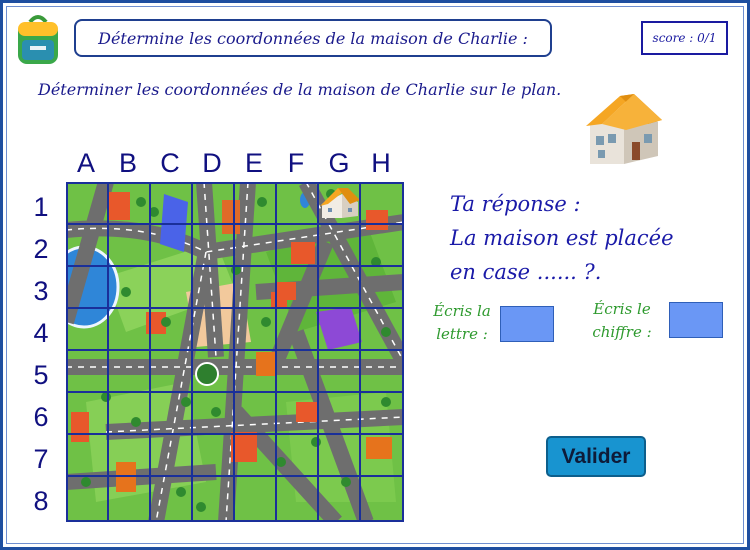 The image size is (750, 550). I want to click on col-label-e: E, so click(253, 163).